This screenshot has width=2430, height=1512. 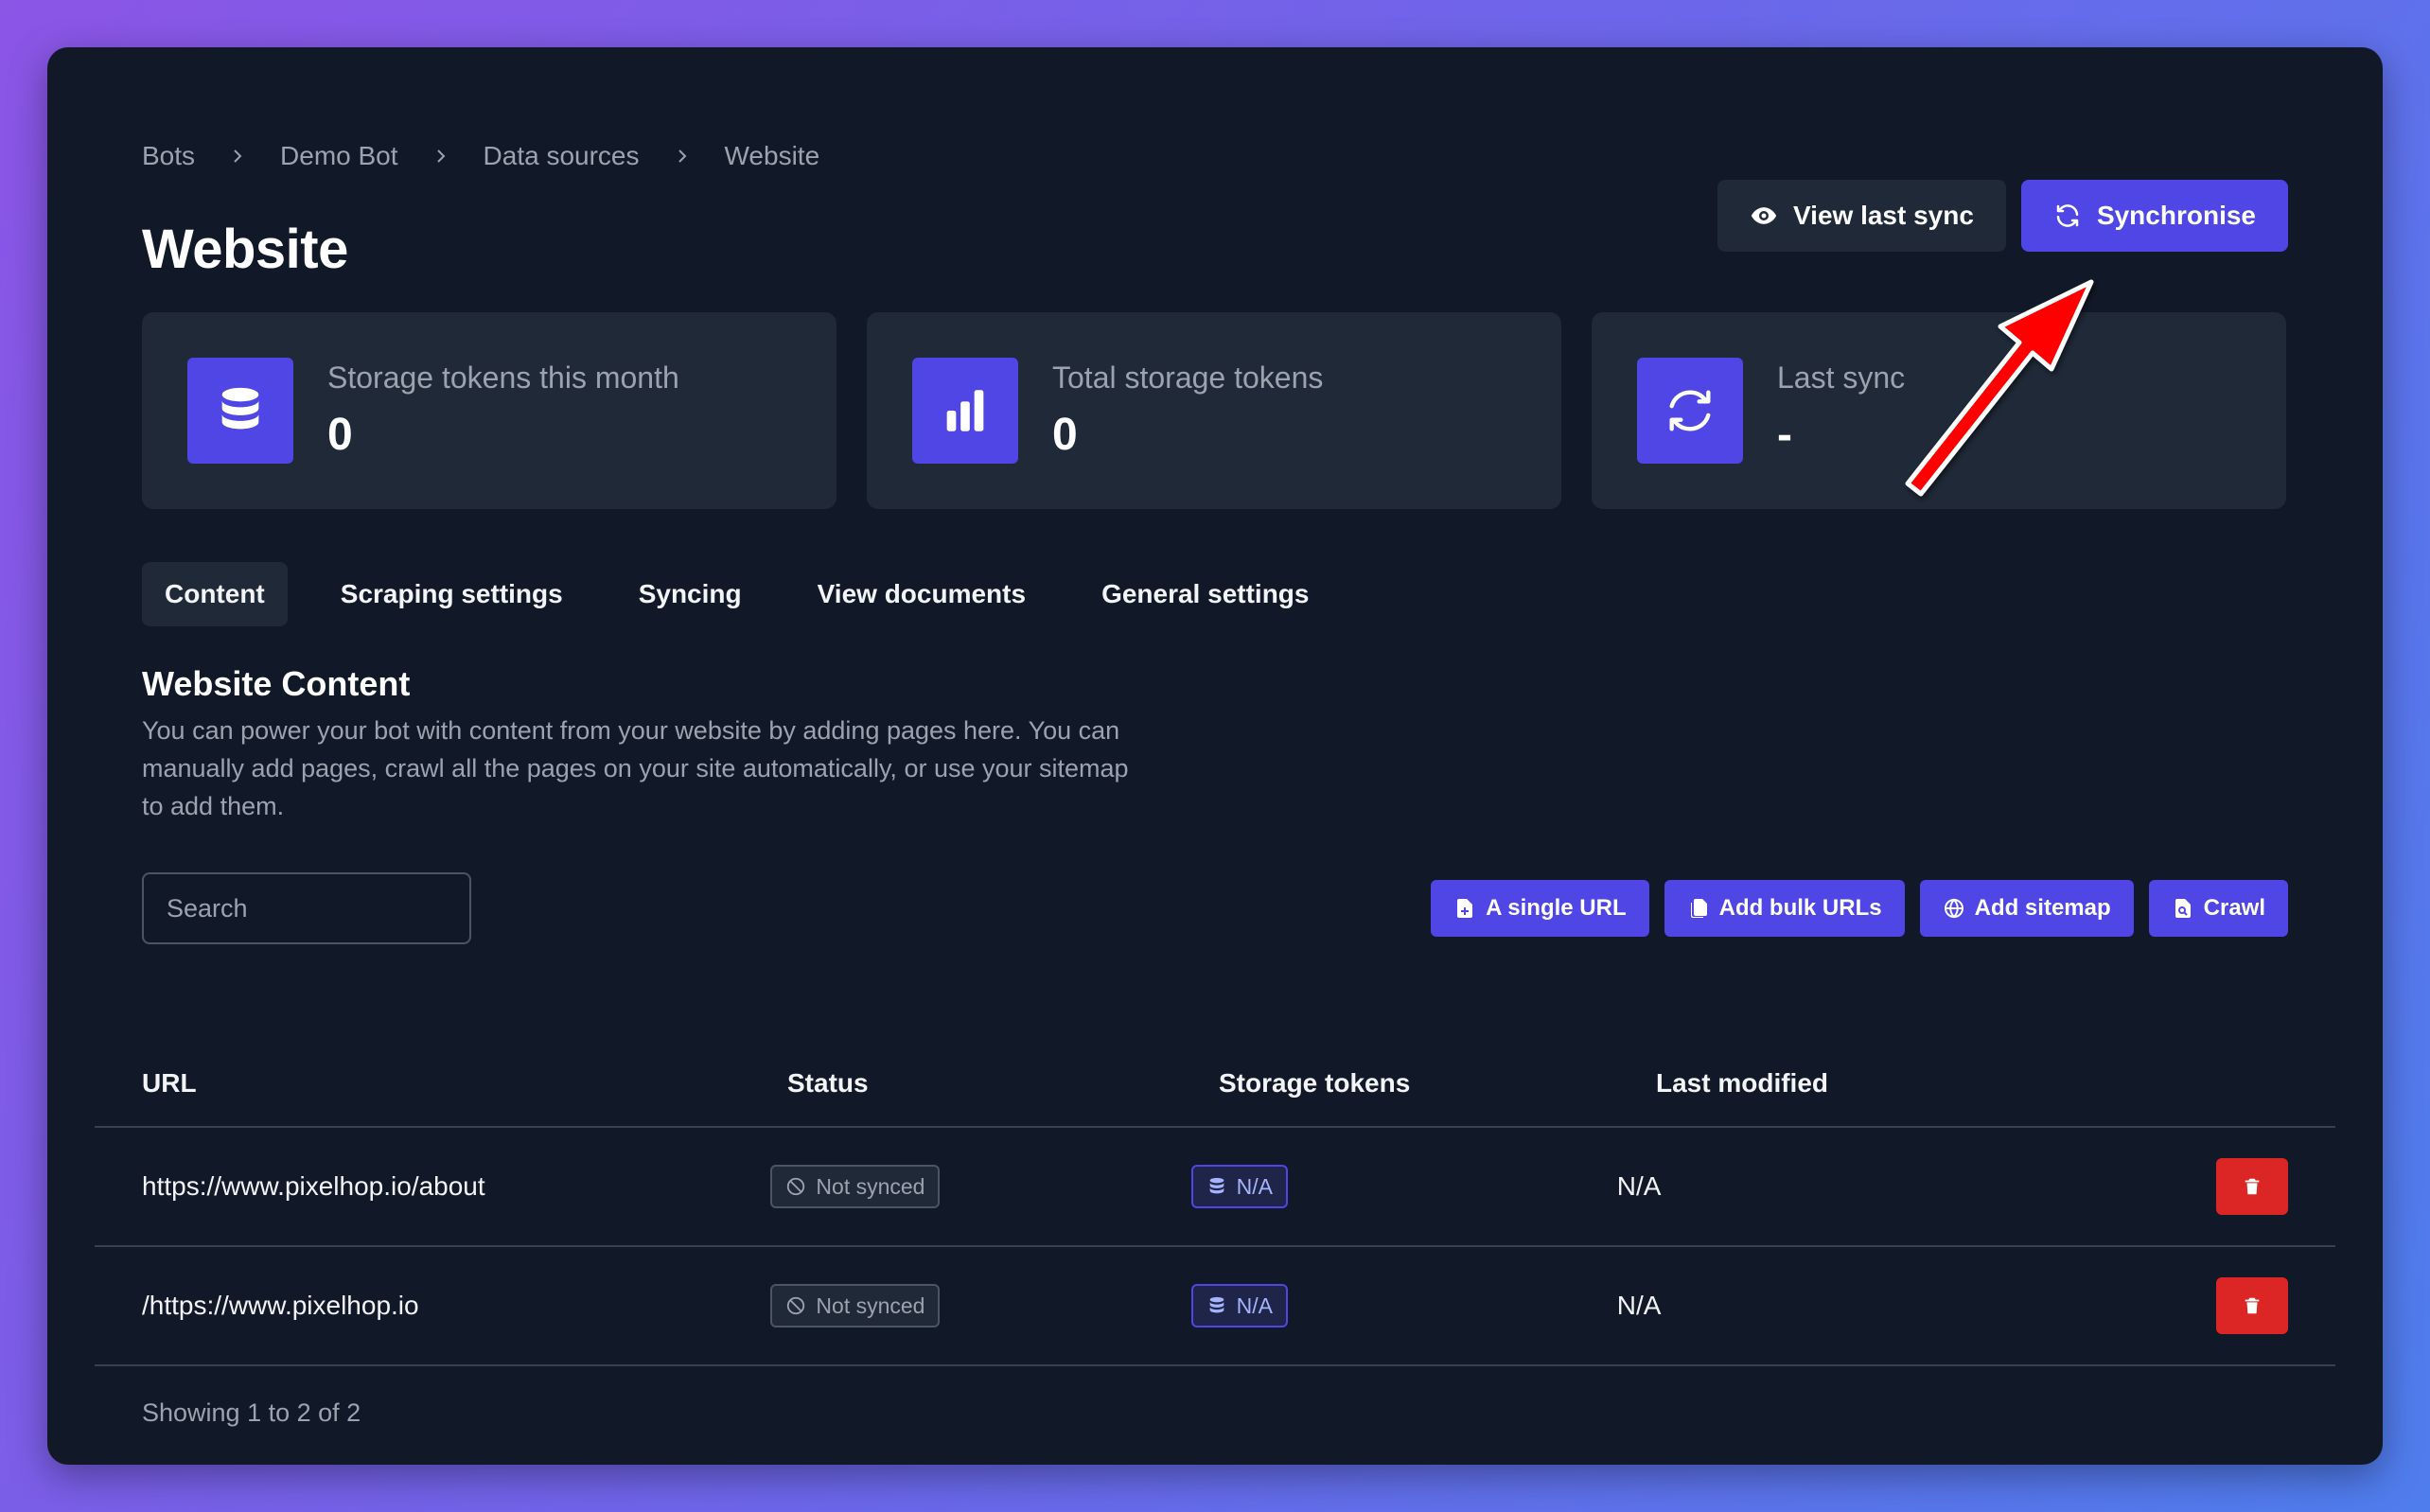 I want to click on add-bulk-urls-label: Add bulk URLs, so click(x=1800, y=908).